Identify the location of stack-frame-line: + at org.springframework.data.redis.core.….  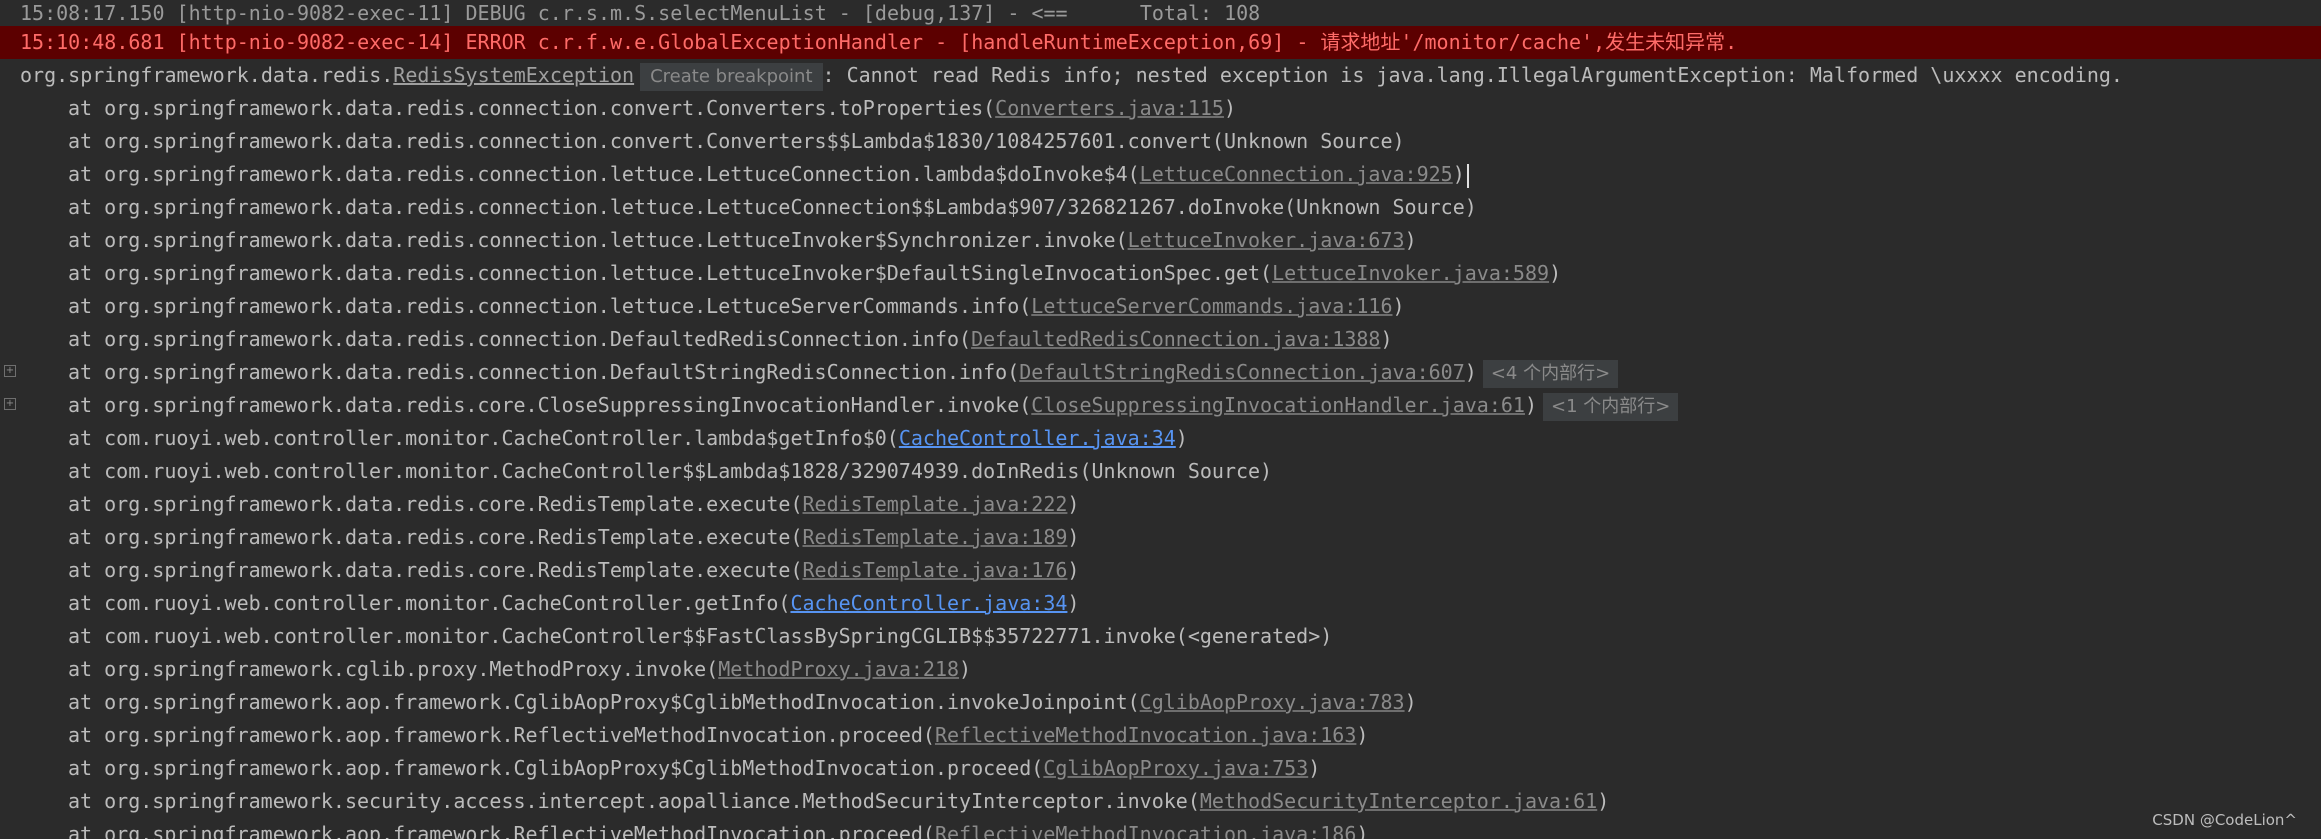
(1160, 405).